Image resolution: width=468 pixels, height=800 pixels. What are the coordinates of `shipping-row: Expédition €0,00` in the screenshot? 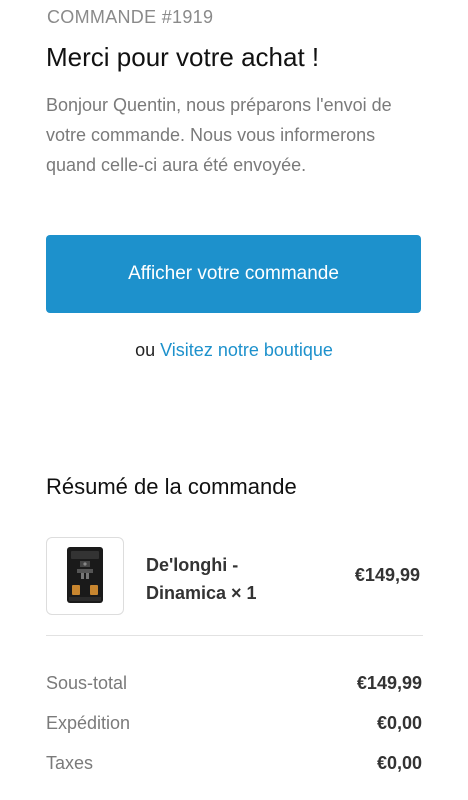 It's located at (234, 723).